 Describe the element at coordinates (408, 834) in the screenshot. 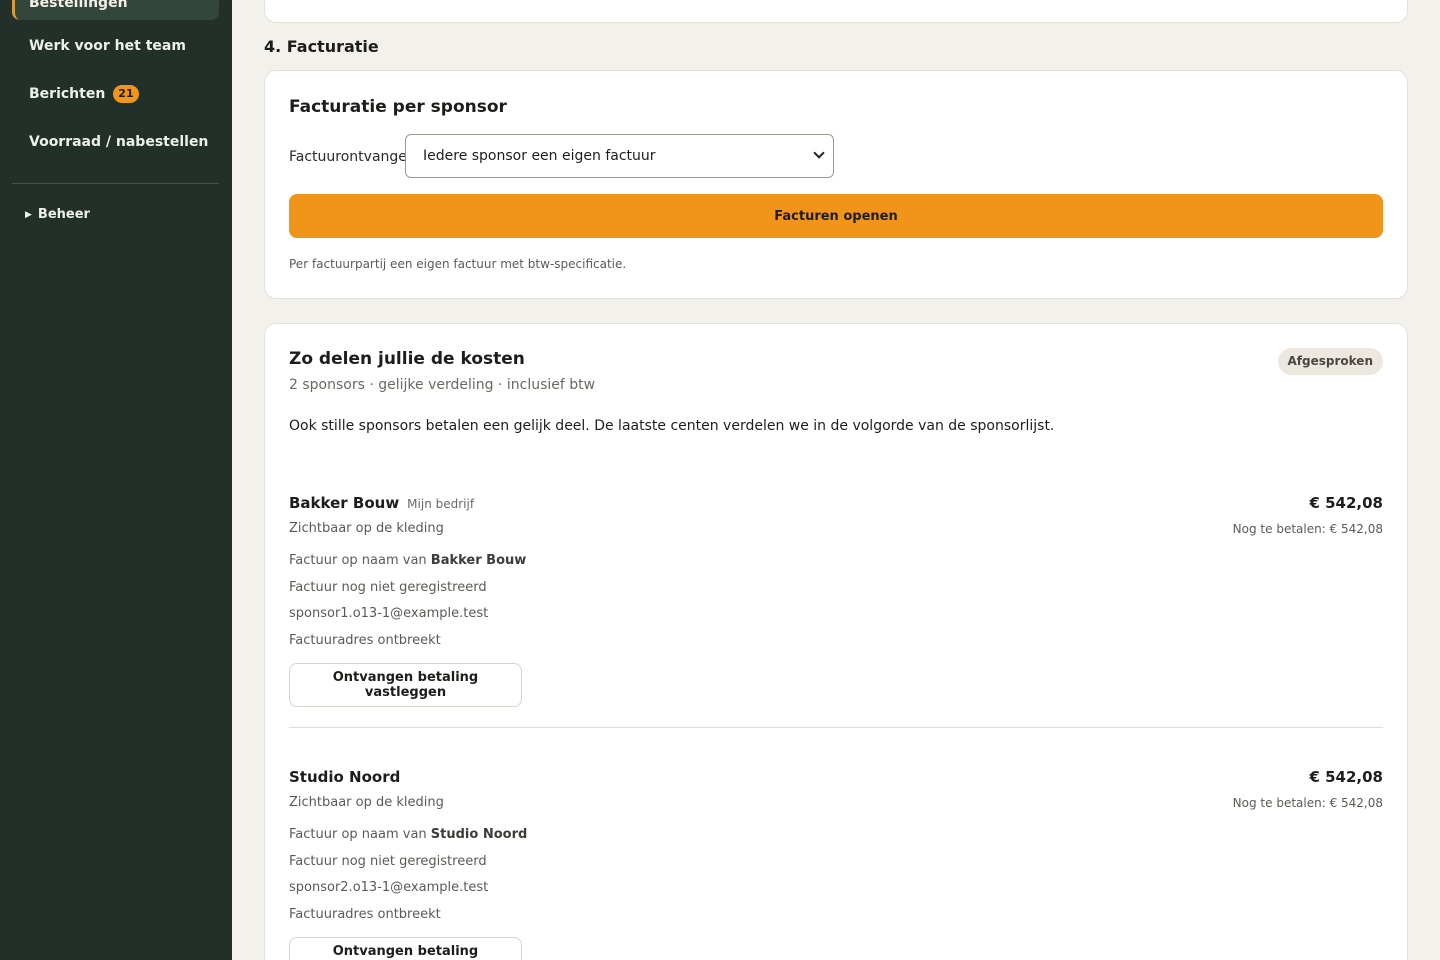

I see `sponsor-invoice-name: Factuur op naam van Studio Noord` at that location.